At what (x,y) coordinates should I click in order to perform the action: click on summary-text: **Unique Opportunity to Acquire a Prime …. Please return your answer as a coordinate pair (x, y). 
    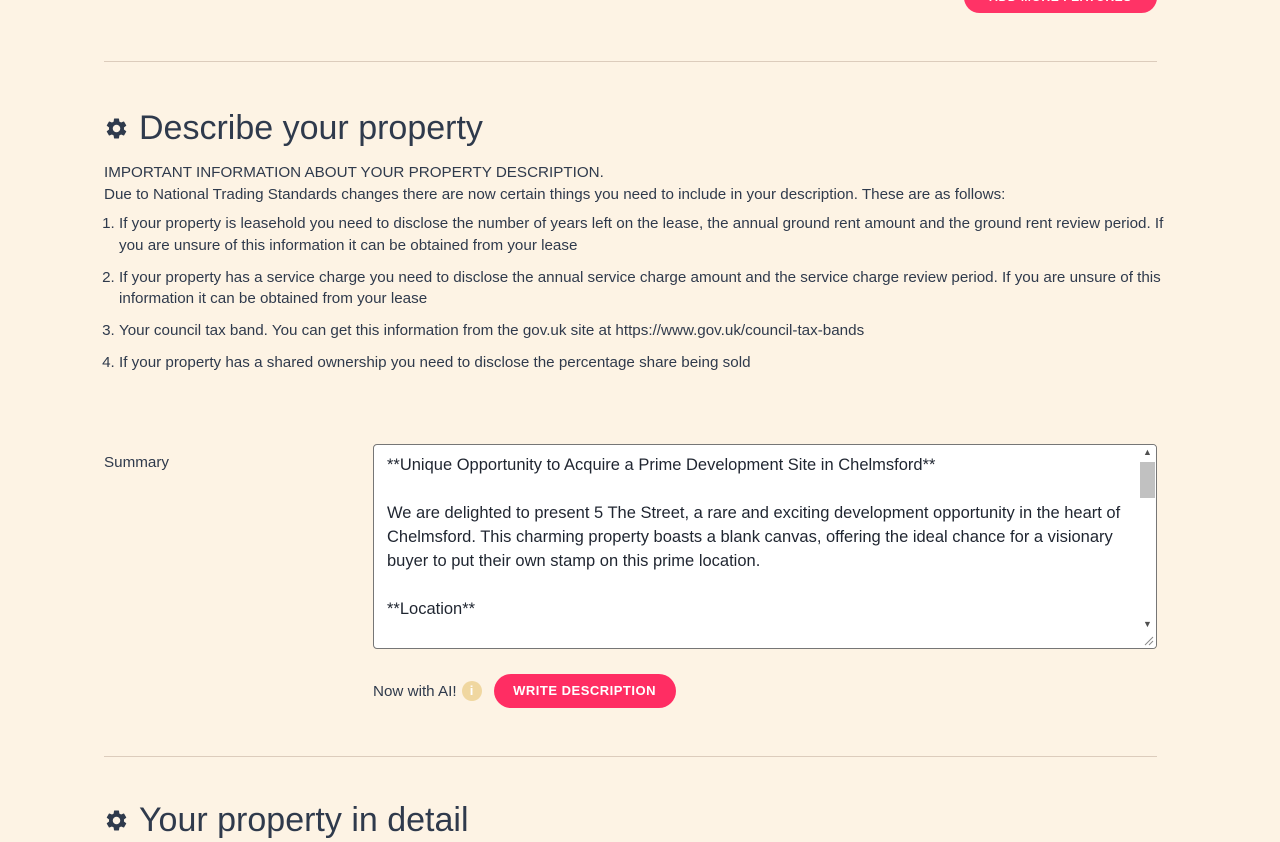
    Looking at the image, I should click on (761, 537).